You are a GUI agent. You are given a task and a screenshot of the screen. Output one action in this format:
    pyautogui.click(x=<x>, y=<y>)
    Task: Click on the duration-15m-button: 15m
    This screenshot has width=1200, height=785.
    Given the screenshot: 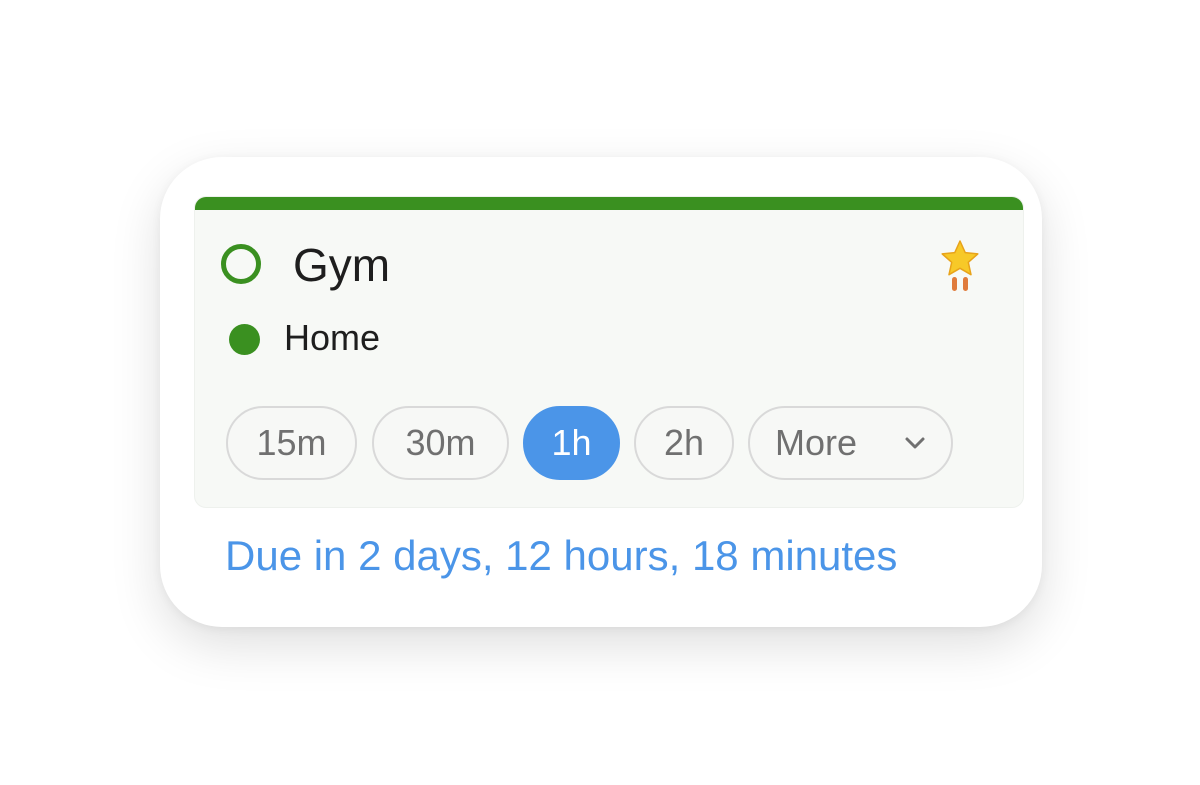 What is the action you would take?
    pyautogui.click(x=291, y=443)
    